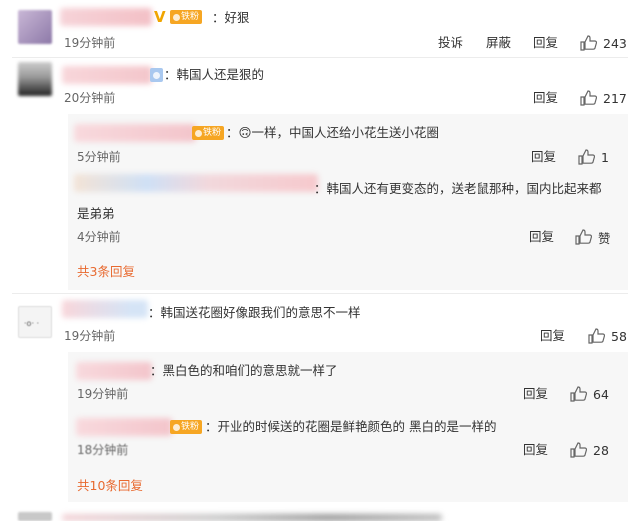  Describe the element at coordinates (607, 336) in the screenshot. I see `like-button: 58` at that location.